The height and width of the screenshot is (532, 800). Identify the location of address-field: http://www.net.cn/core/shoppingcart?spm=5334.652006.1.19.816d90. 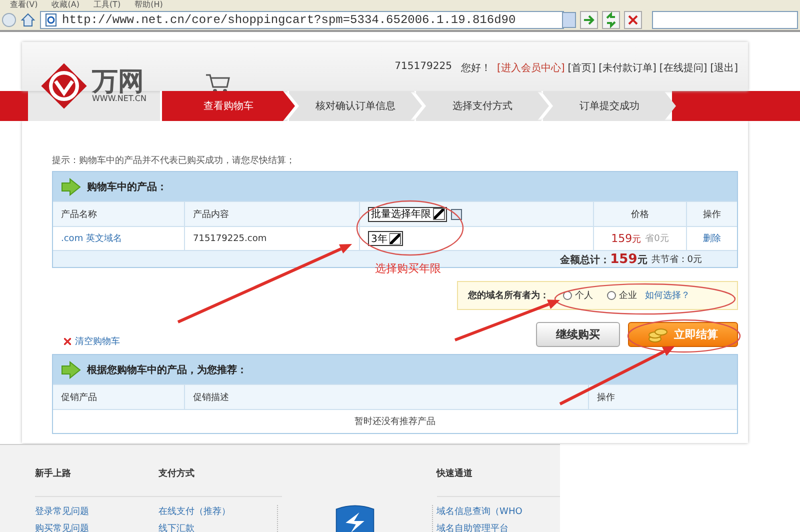
(302, 20).